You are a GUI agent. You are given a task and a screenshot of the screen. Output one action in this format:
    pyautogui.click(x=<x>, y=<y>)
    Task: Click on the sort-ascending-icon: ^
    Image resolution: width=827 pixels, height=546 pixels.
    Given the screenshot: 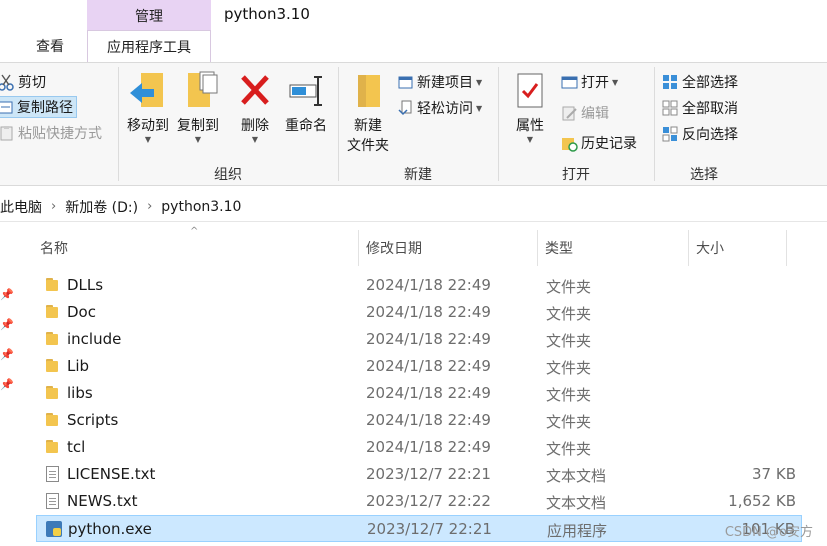 What is the action you would take?
    pyautogui.click(x=194, y=231)
    